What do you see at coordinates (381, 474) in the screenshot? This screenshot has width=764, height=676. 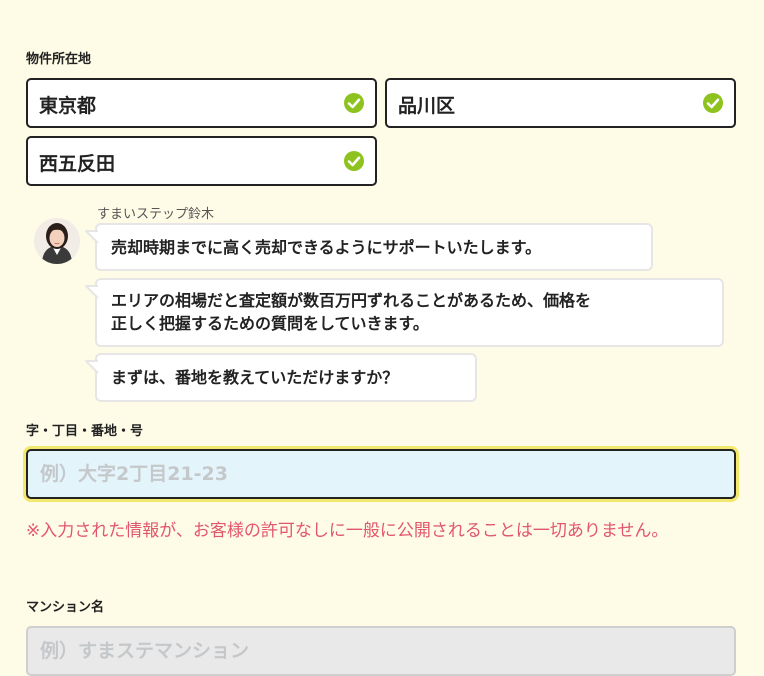 I see `address-input` at bounding box center [381, 474].